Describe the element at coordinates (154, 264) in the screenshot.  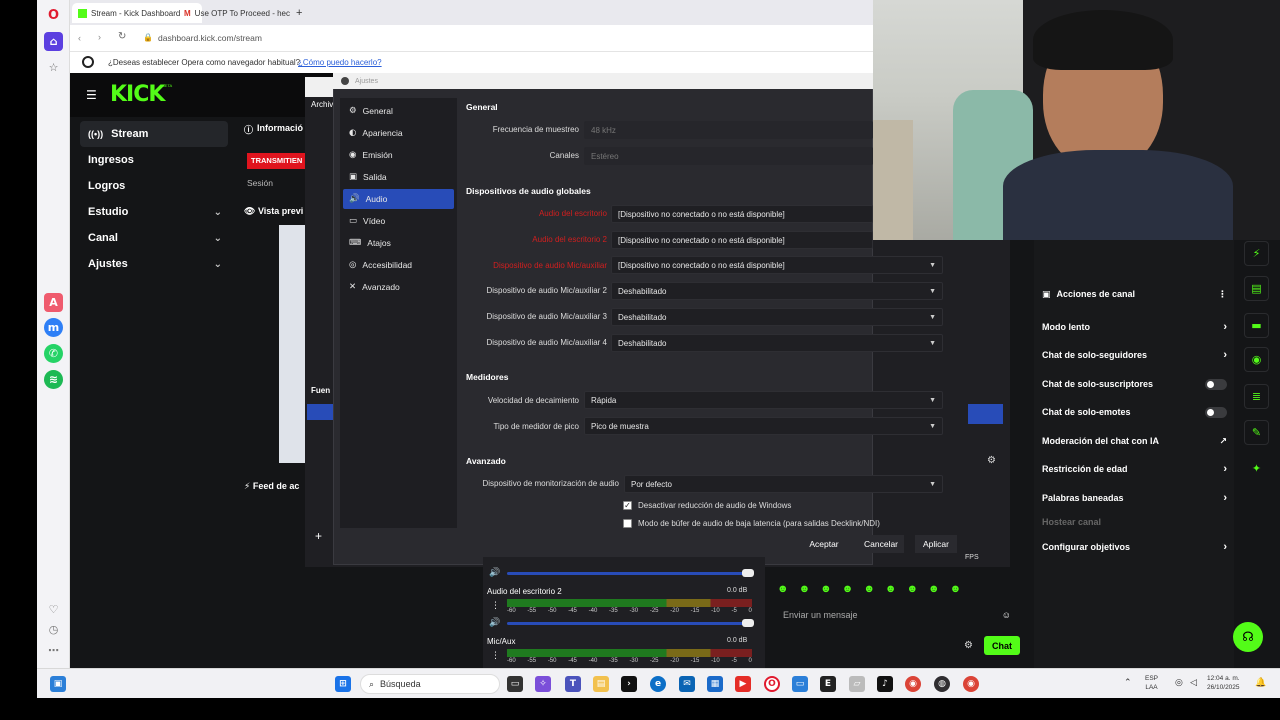
I see `nav-ajustes: Ajustes ⌄` at that location.